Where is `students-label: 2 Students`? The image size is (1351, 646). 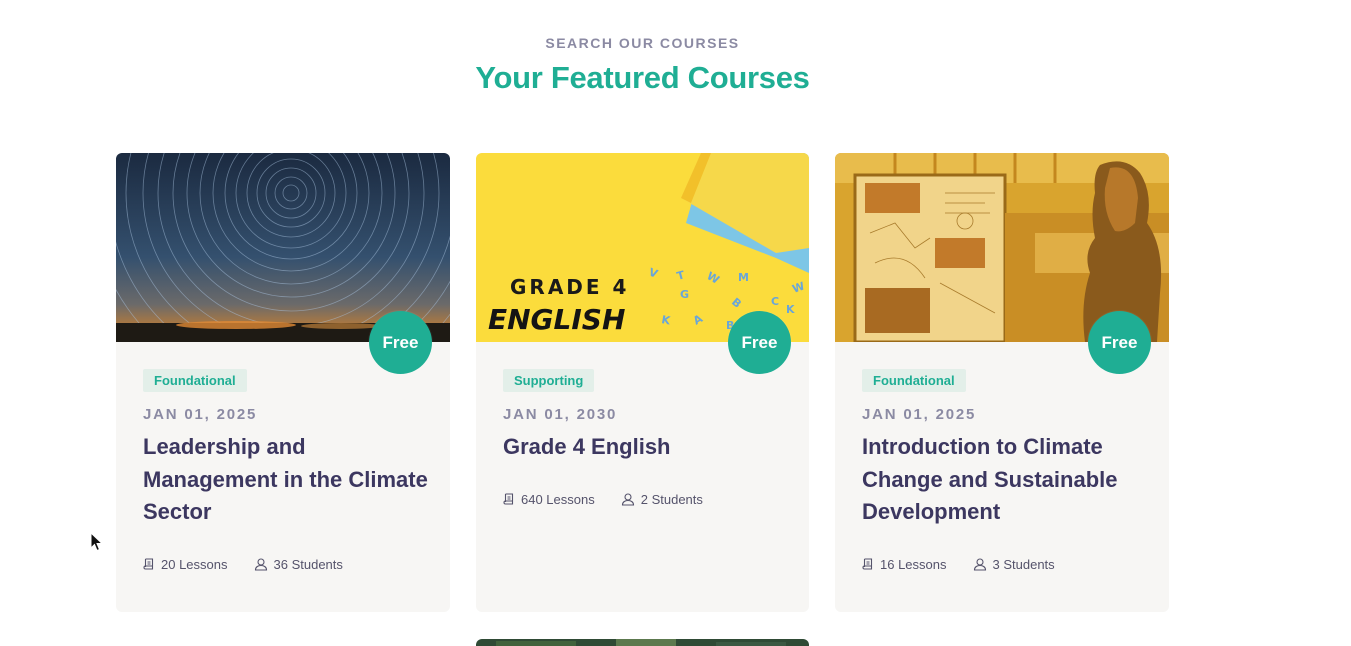
students-label: 2 Students is located at coordinates (671, 499).